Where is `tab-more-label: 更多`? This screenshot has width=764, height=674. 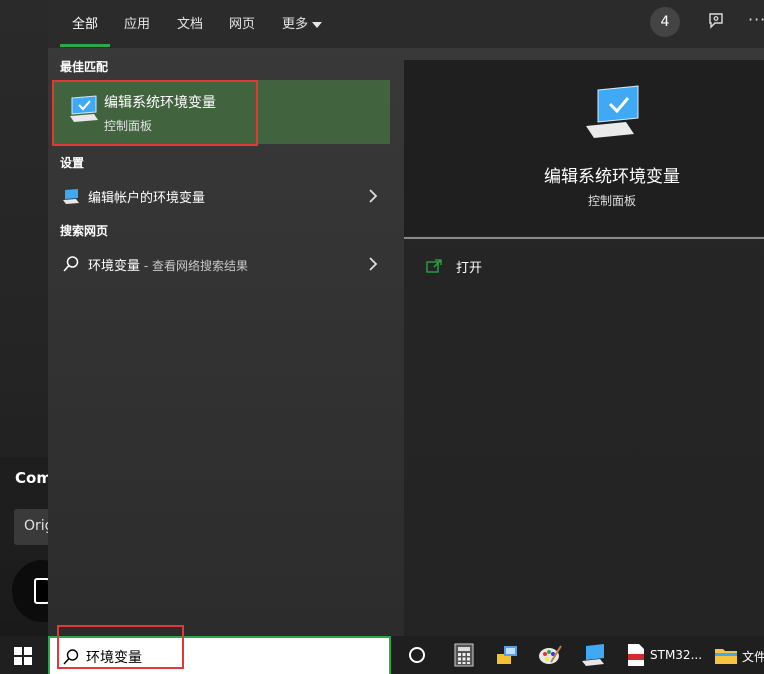
tab-more-label: 更多 is located at coordinates (295, 24).